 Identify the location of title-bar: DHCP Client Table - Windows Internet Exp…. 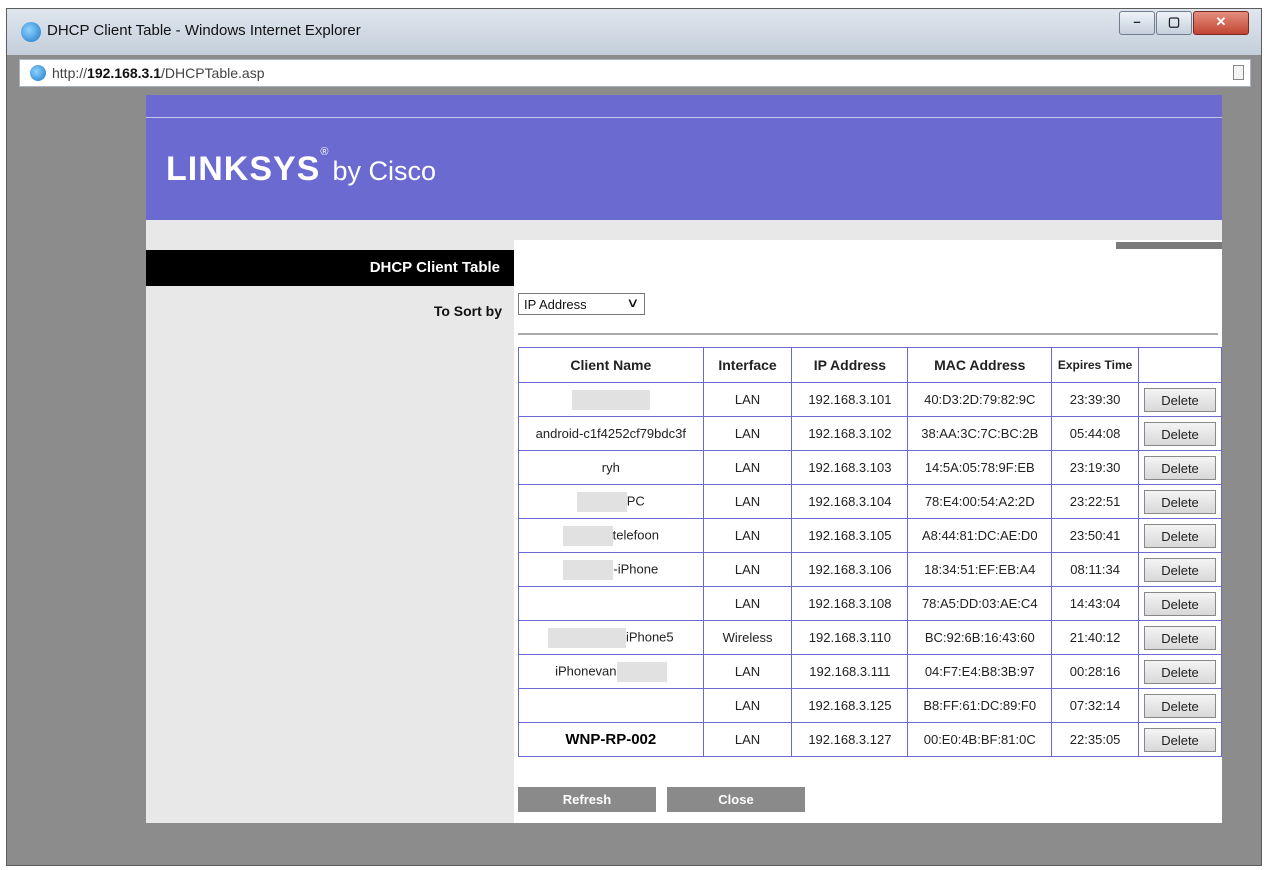
(634, 32).